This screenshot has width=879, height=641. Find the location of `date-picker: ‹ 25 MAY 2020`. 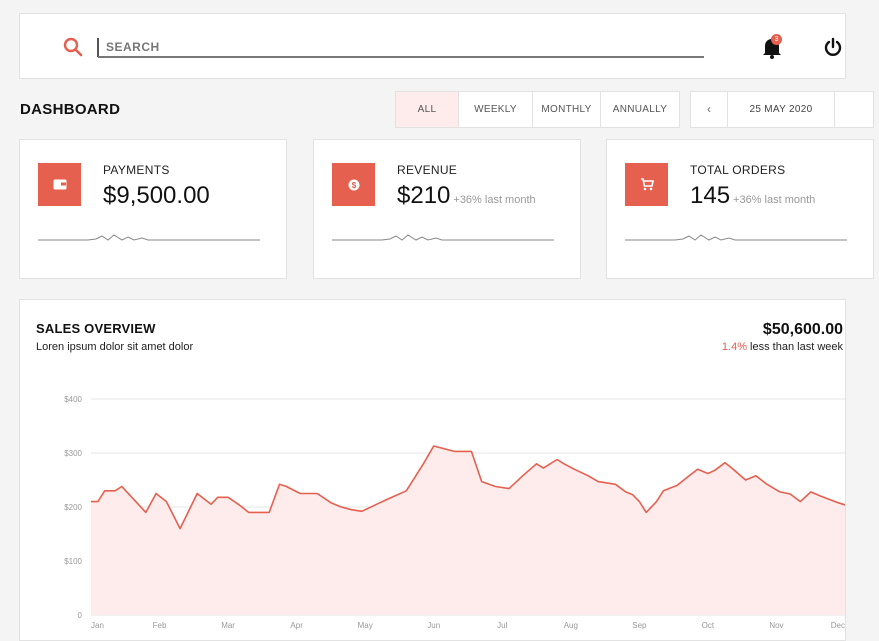

date-picker: ‹ 25 MAY 2020 is located at coordinates (782, 109).